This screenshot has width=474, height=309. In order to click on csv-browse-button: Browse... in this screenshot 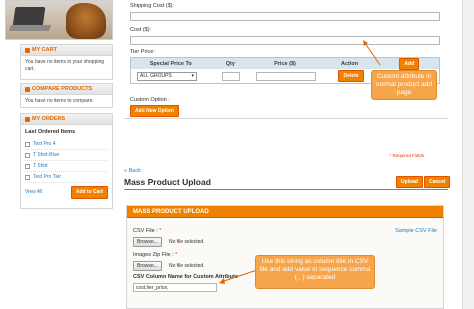, I will do `click(147, 242)`.